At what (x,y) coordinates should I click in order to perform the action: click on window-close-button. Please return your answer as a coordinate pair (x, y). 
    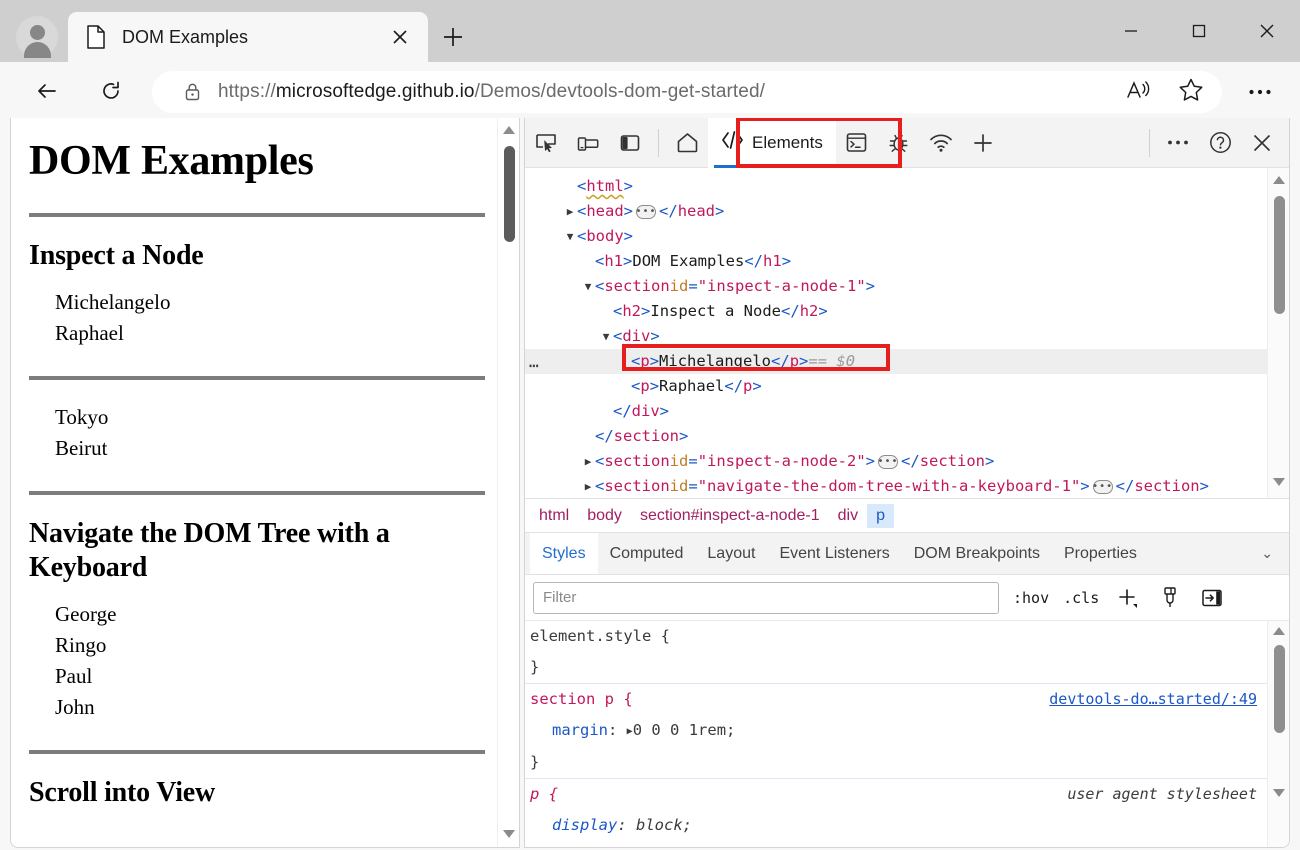
    Looking at the image, I should click on (1267, 31).